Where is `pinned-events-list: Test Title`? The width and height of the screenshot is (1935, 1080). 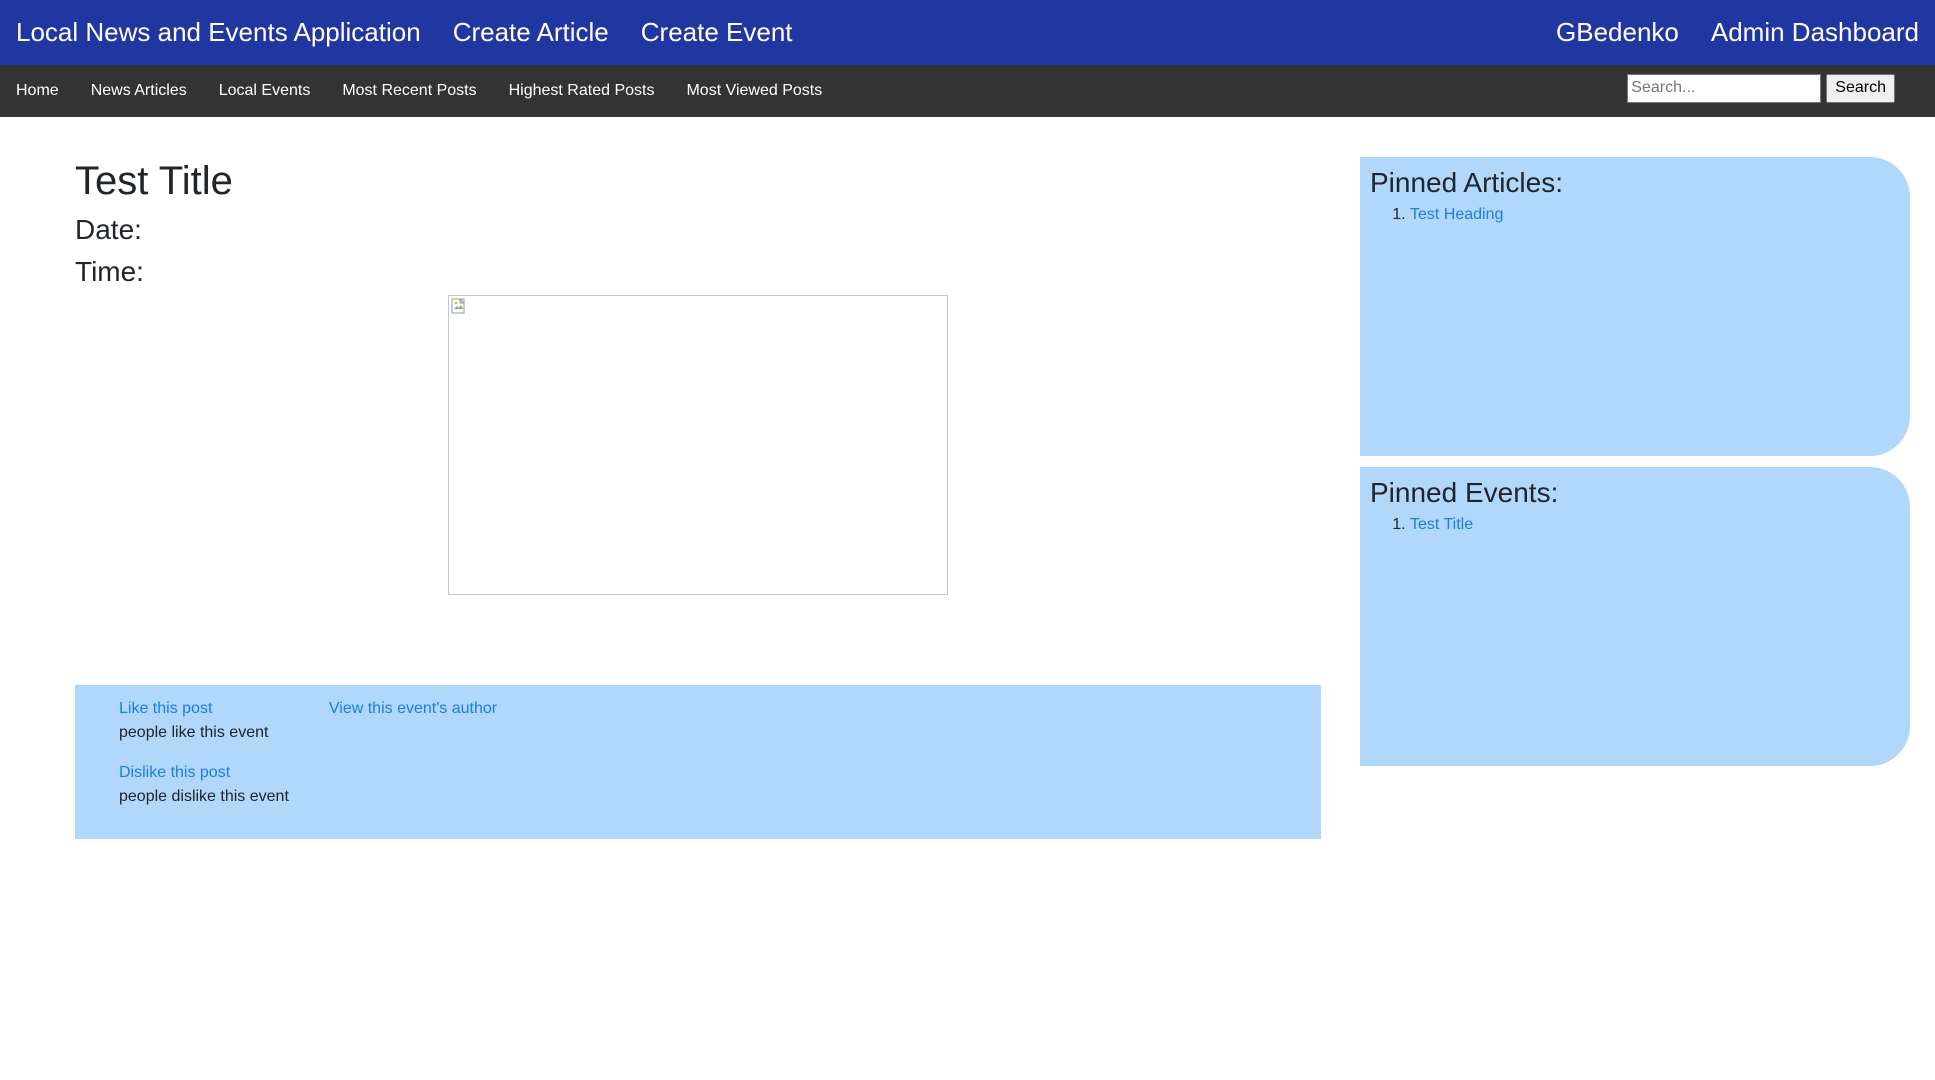 pinned-events-list: Test Title is located at coordinates (1635, 525).